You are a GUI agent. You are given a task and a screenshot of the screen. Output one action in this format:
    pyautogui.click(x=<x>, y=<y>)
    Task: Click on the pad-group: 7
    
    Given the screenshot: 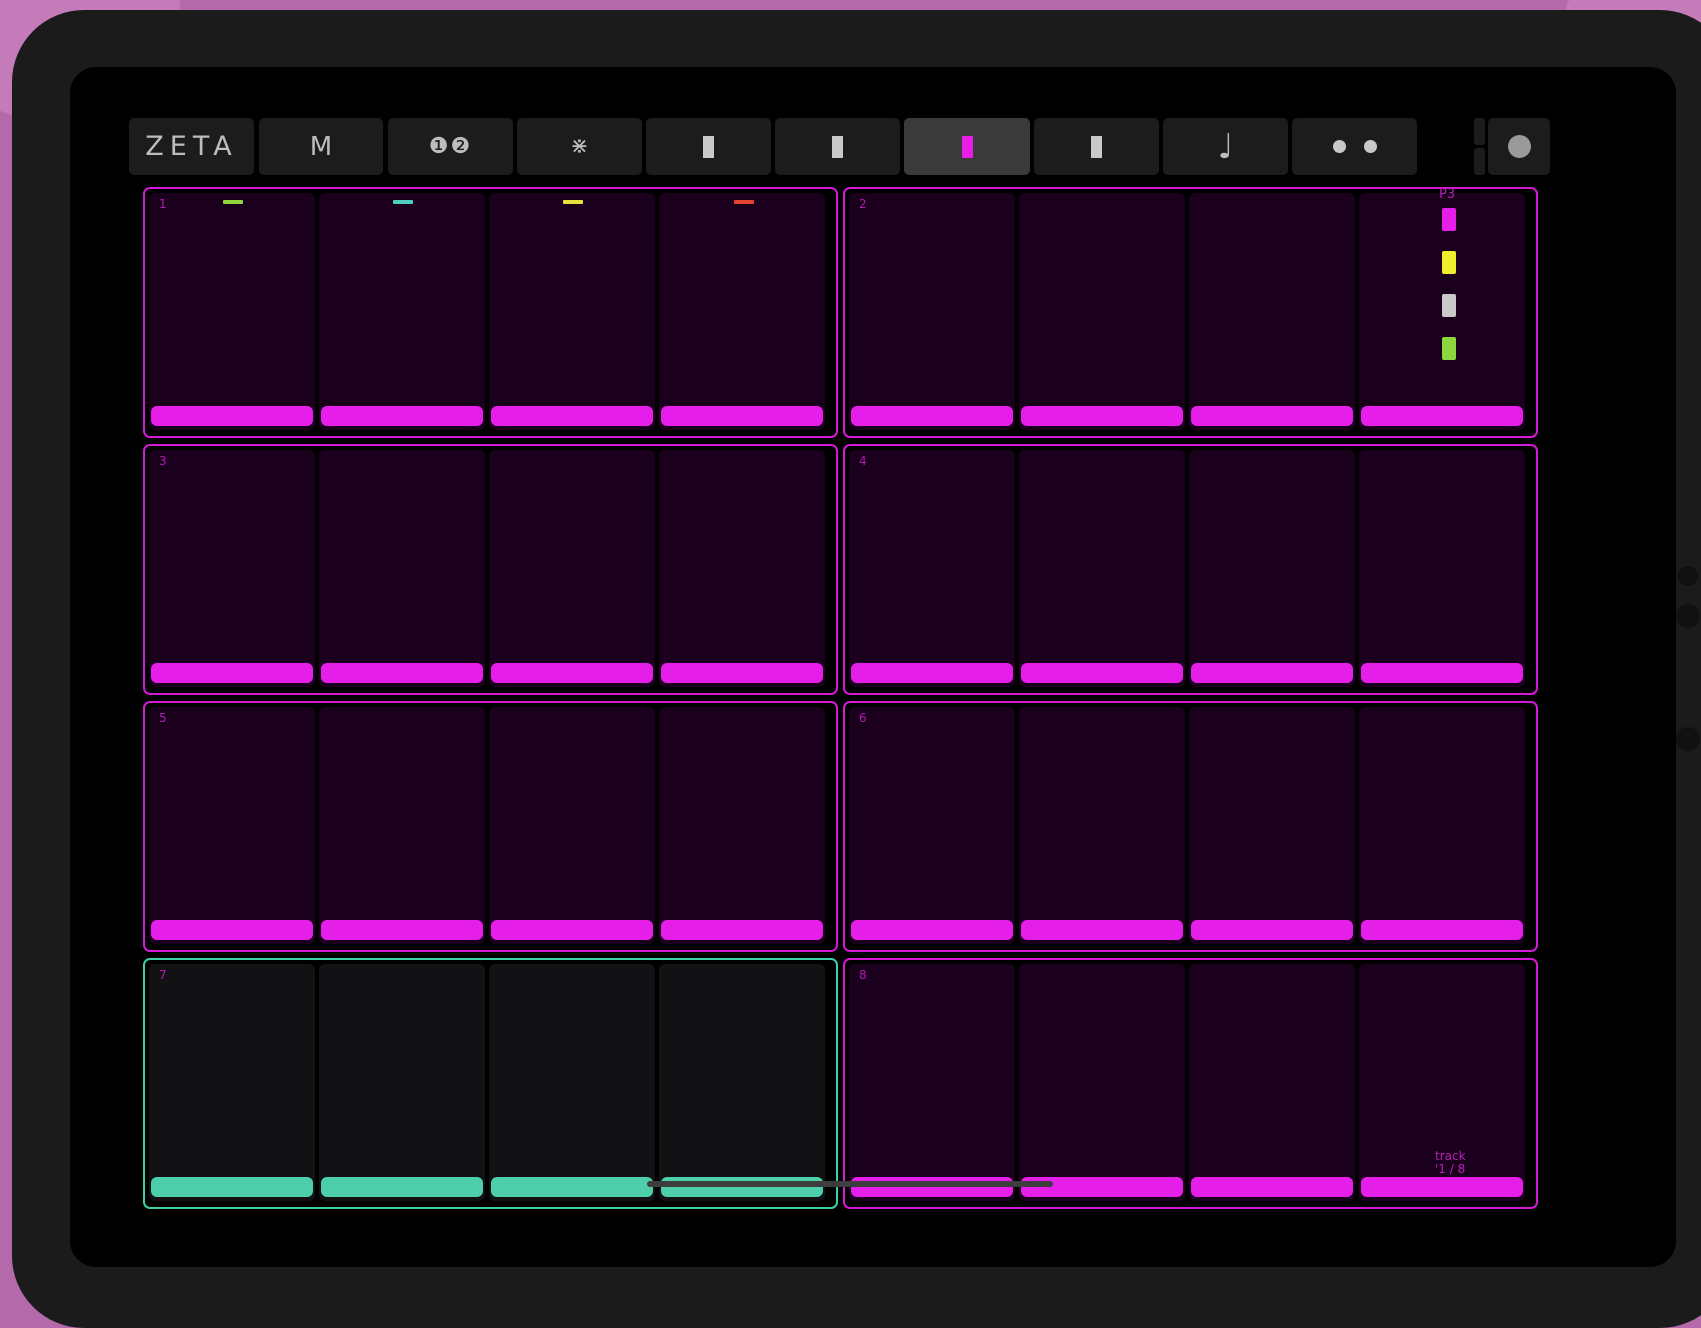 What is the action you would take?
    pyautogui.click(x=490, y=1083)
    